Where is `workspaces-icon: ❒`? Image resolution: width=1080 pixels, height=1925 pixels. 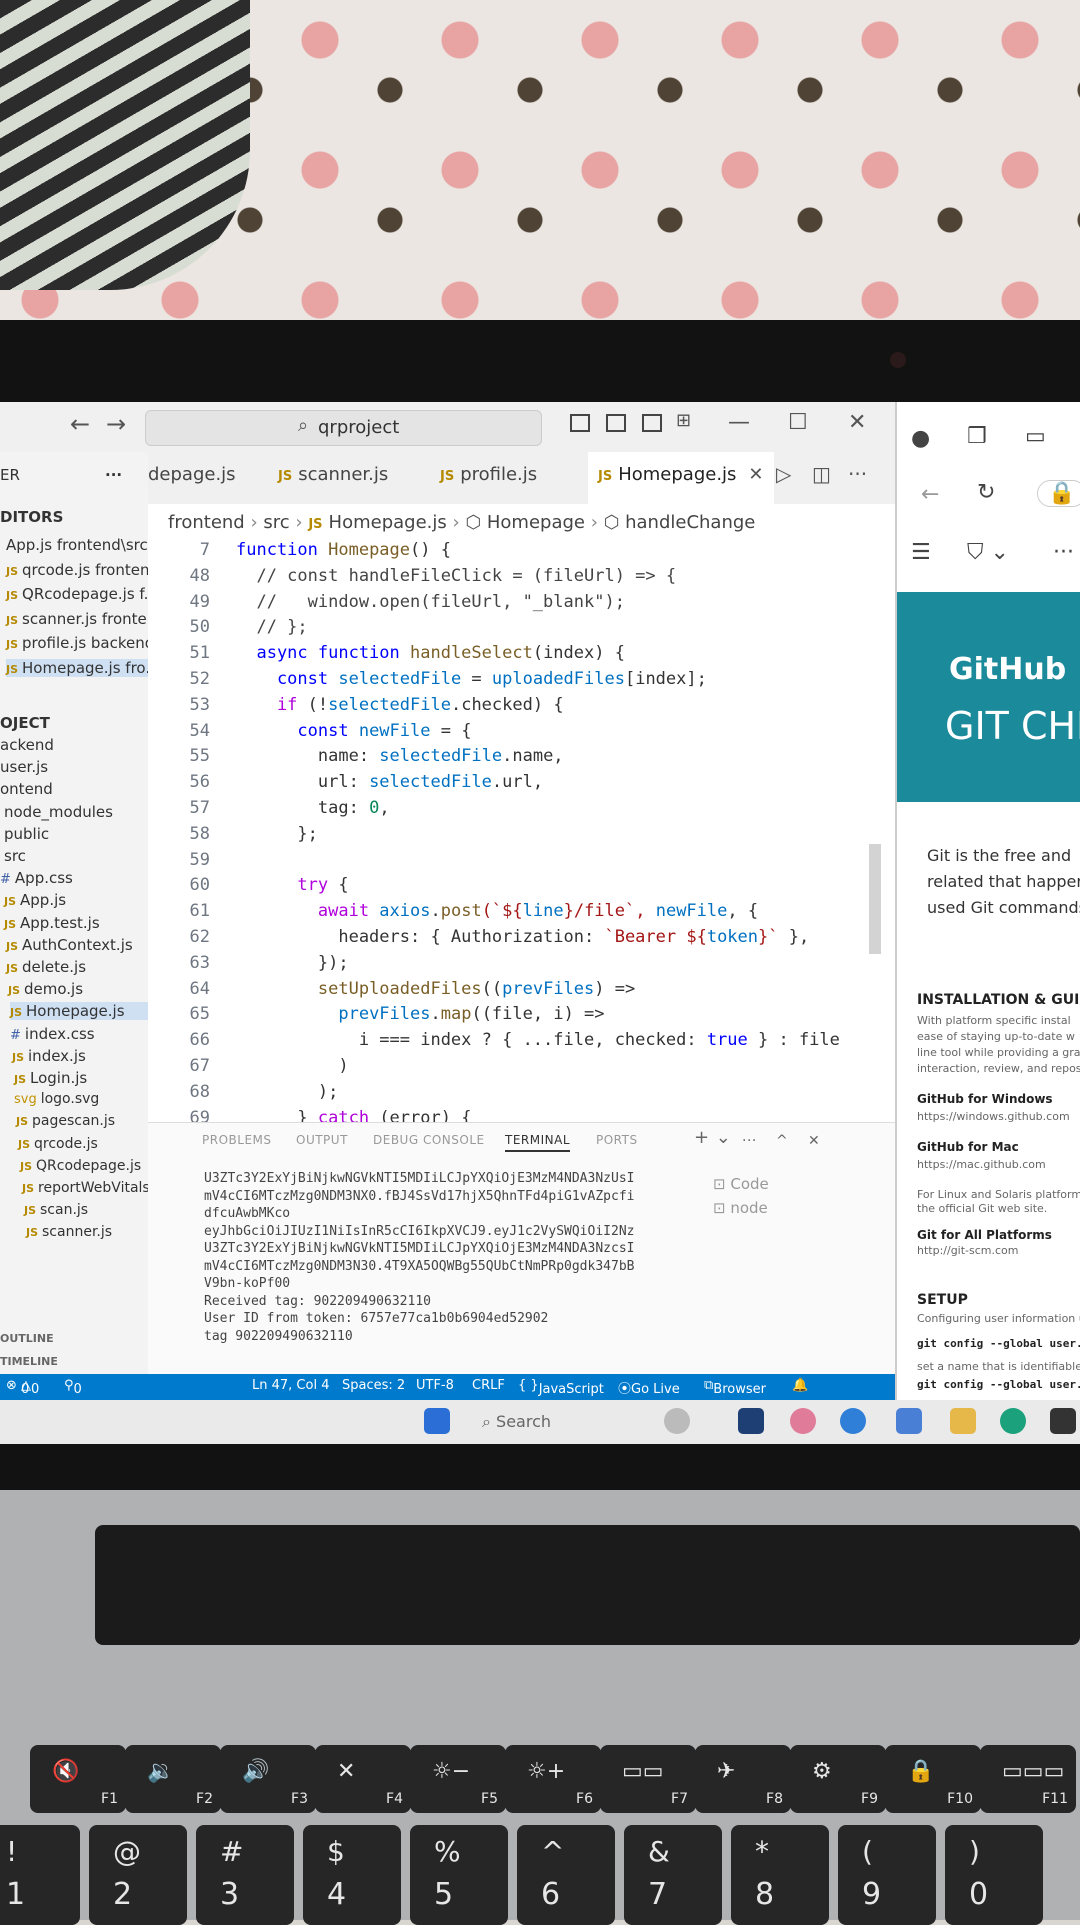
workspaces-icon: ❒ is located at coordinates (977, 436).